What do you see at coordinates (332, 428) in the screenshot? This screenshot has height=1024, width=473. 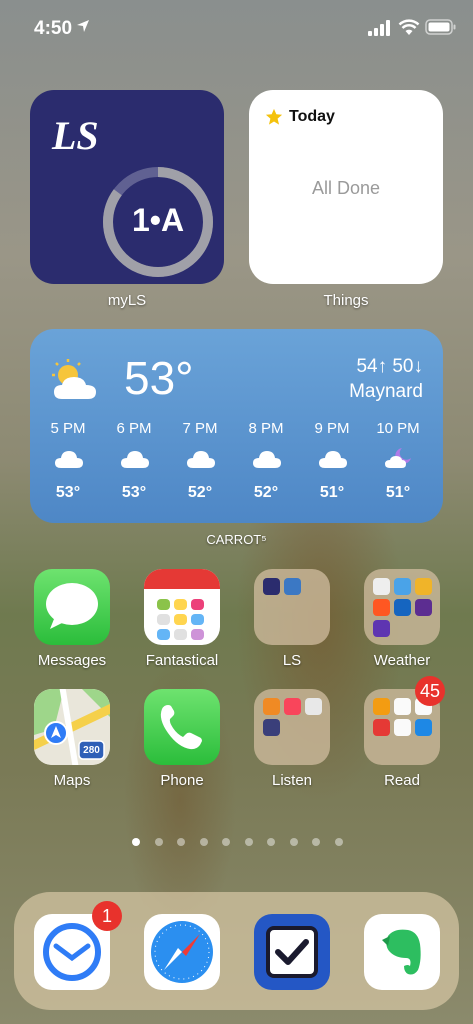 I see `hour-time: 9 PM` at bounding box center [332, 428].